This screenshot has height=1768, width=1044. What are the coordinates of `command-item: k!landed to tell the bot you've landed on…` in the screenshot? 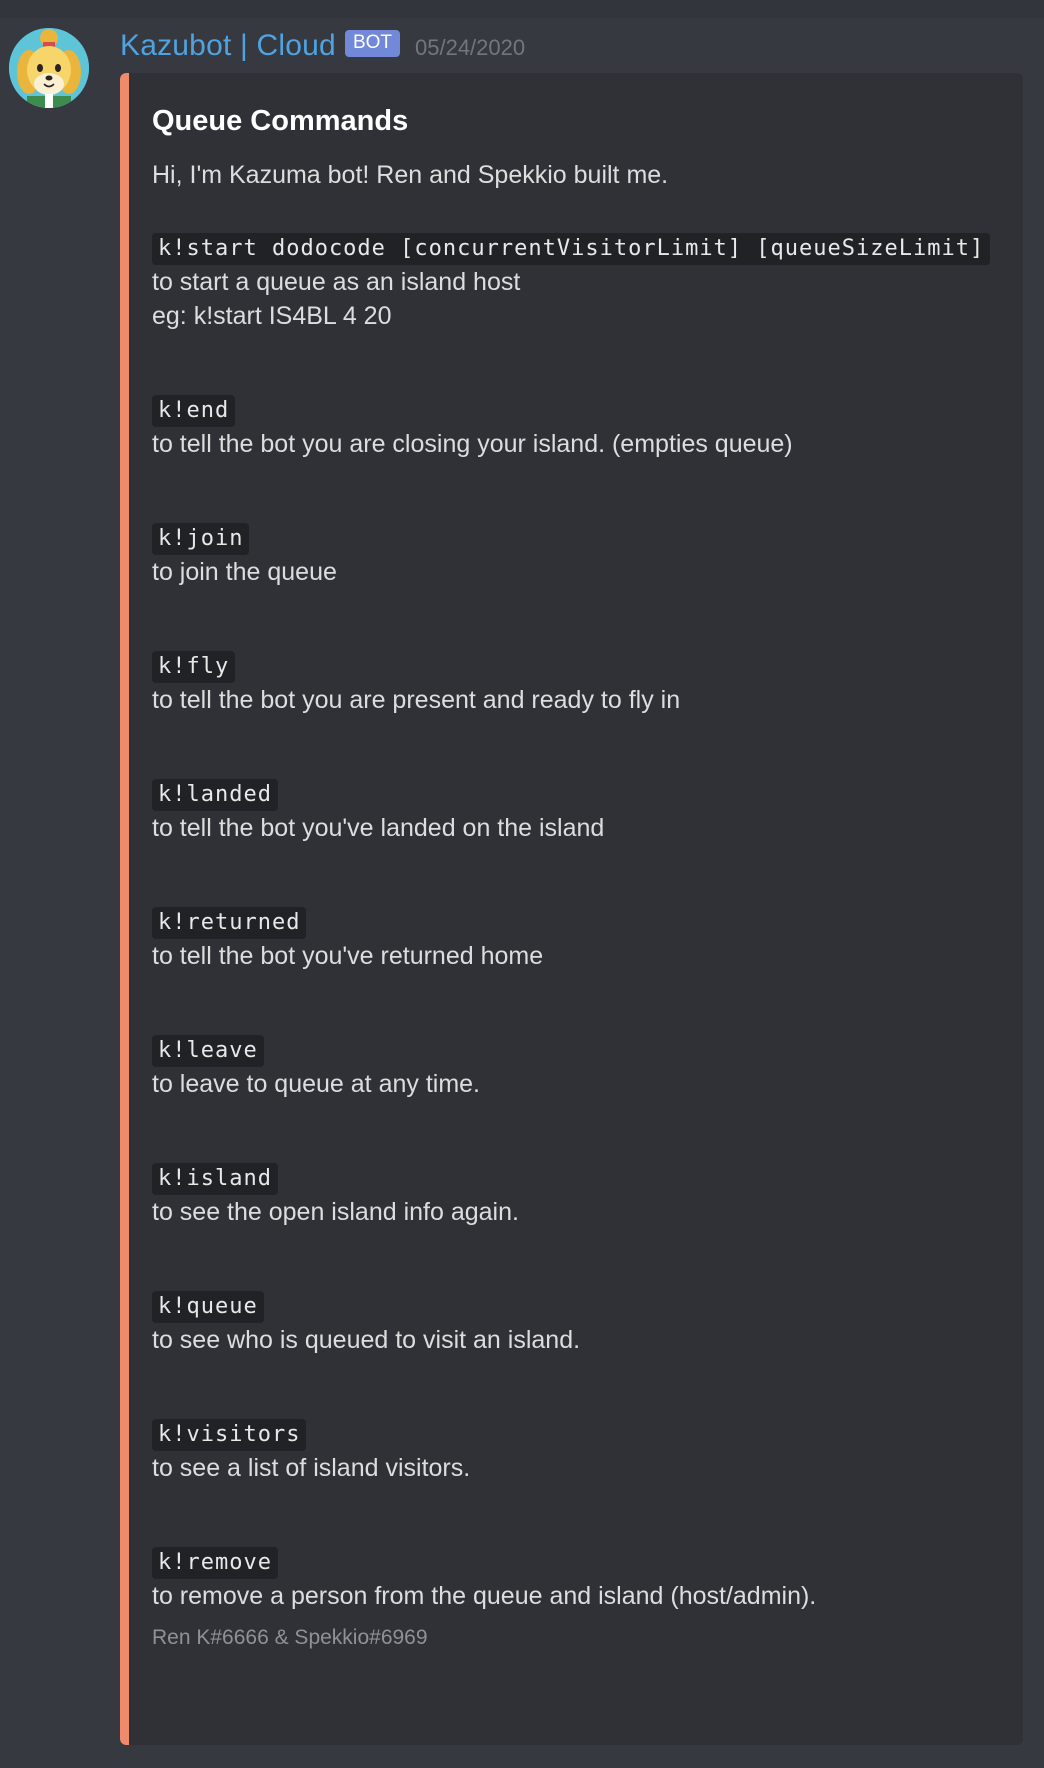 It's located at (577, 810).